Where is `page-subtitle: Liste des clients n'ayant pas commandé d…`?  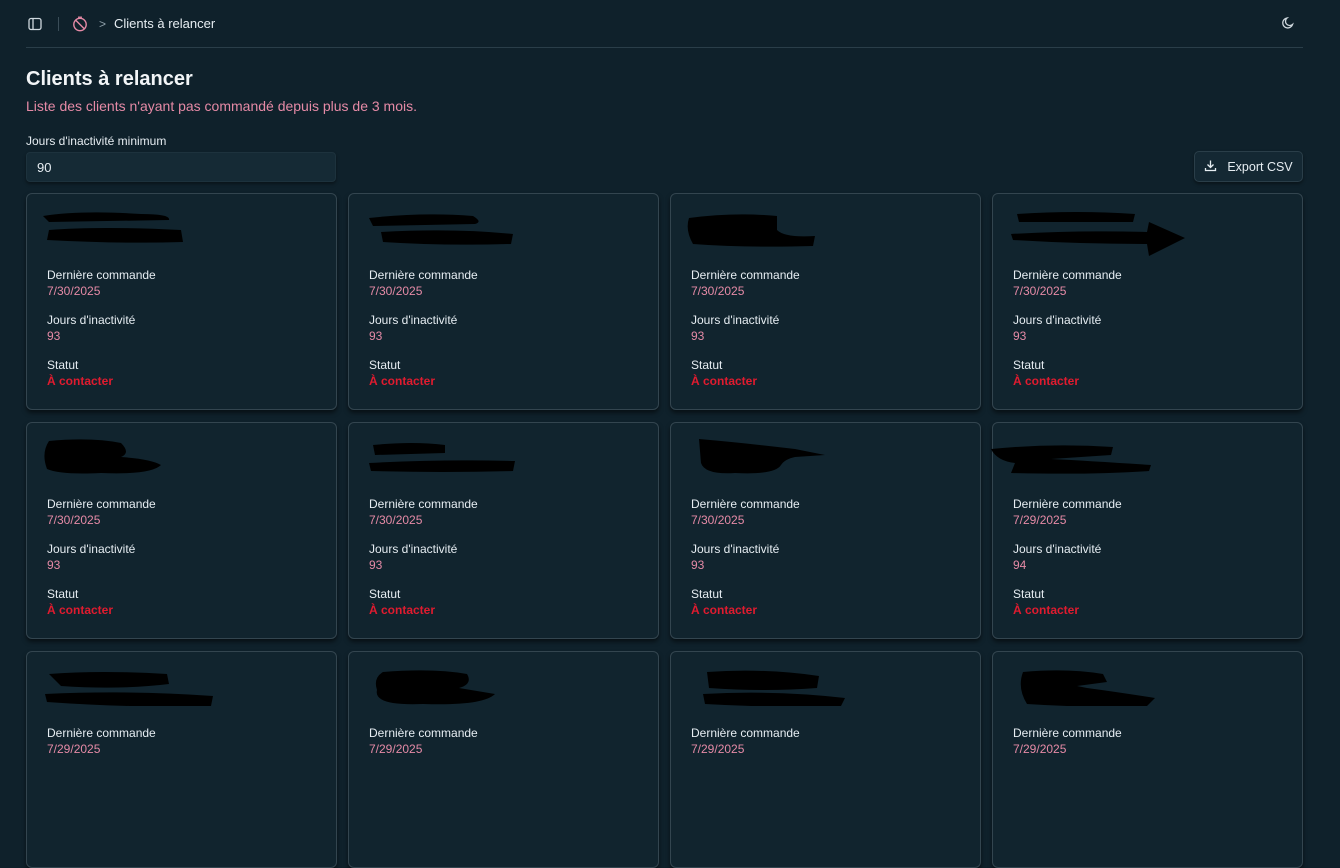 page-subtitle: Liste des clients n'ayant pas commandé d… is located at coordinates (222, 106).